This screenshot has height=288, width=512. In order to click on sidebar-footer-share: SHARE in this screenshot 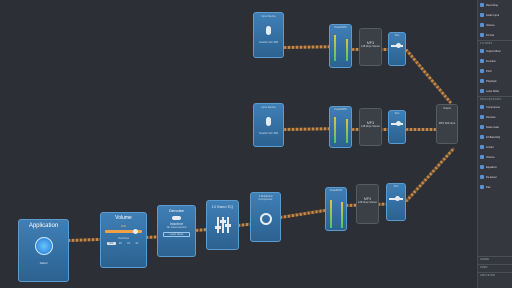, I will do `click(495, 260)`.